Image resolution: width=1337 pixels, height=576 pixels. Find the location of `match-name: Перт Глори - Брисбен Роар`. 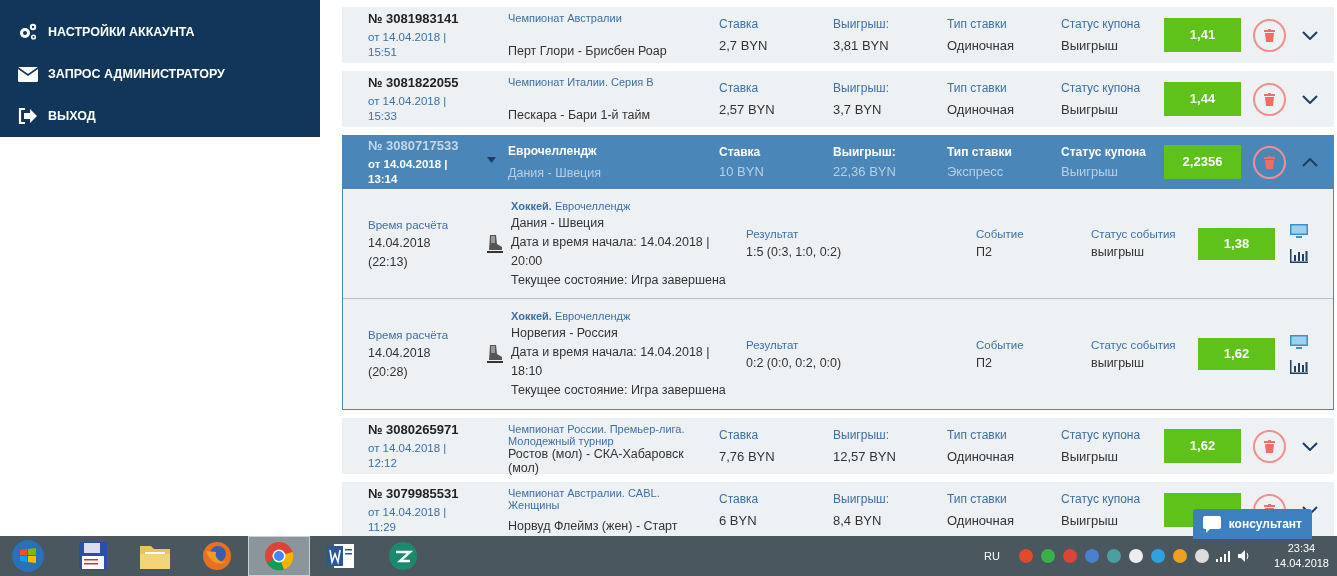

match-name: Перт Глори - Брисбен Роар is located at coordinates (588, 51).